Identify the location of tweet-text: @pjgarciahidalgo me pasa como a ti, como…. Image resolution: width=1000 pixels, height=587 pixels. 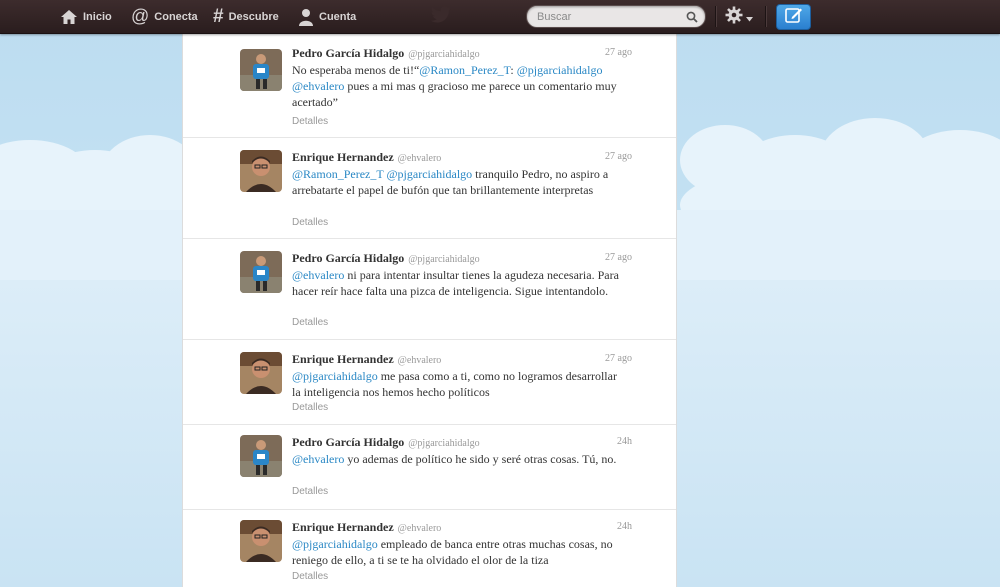
(459, 384).